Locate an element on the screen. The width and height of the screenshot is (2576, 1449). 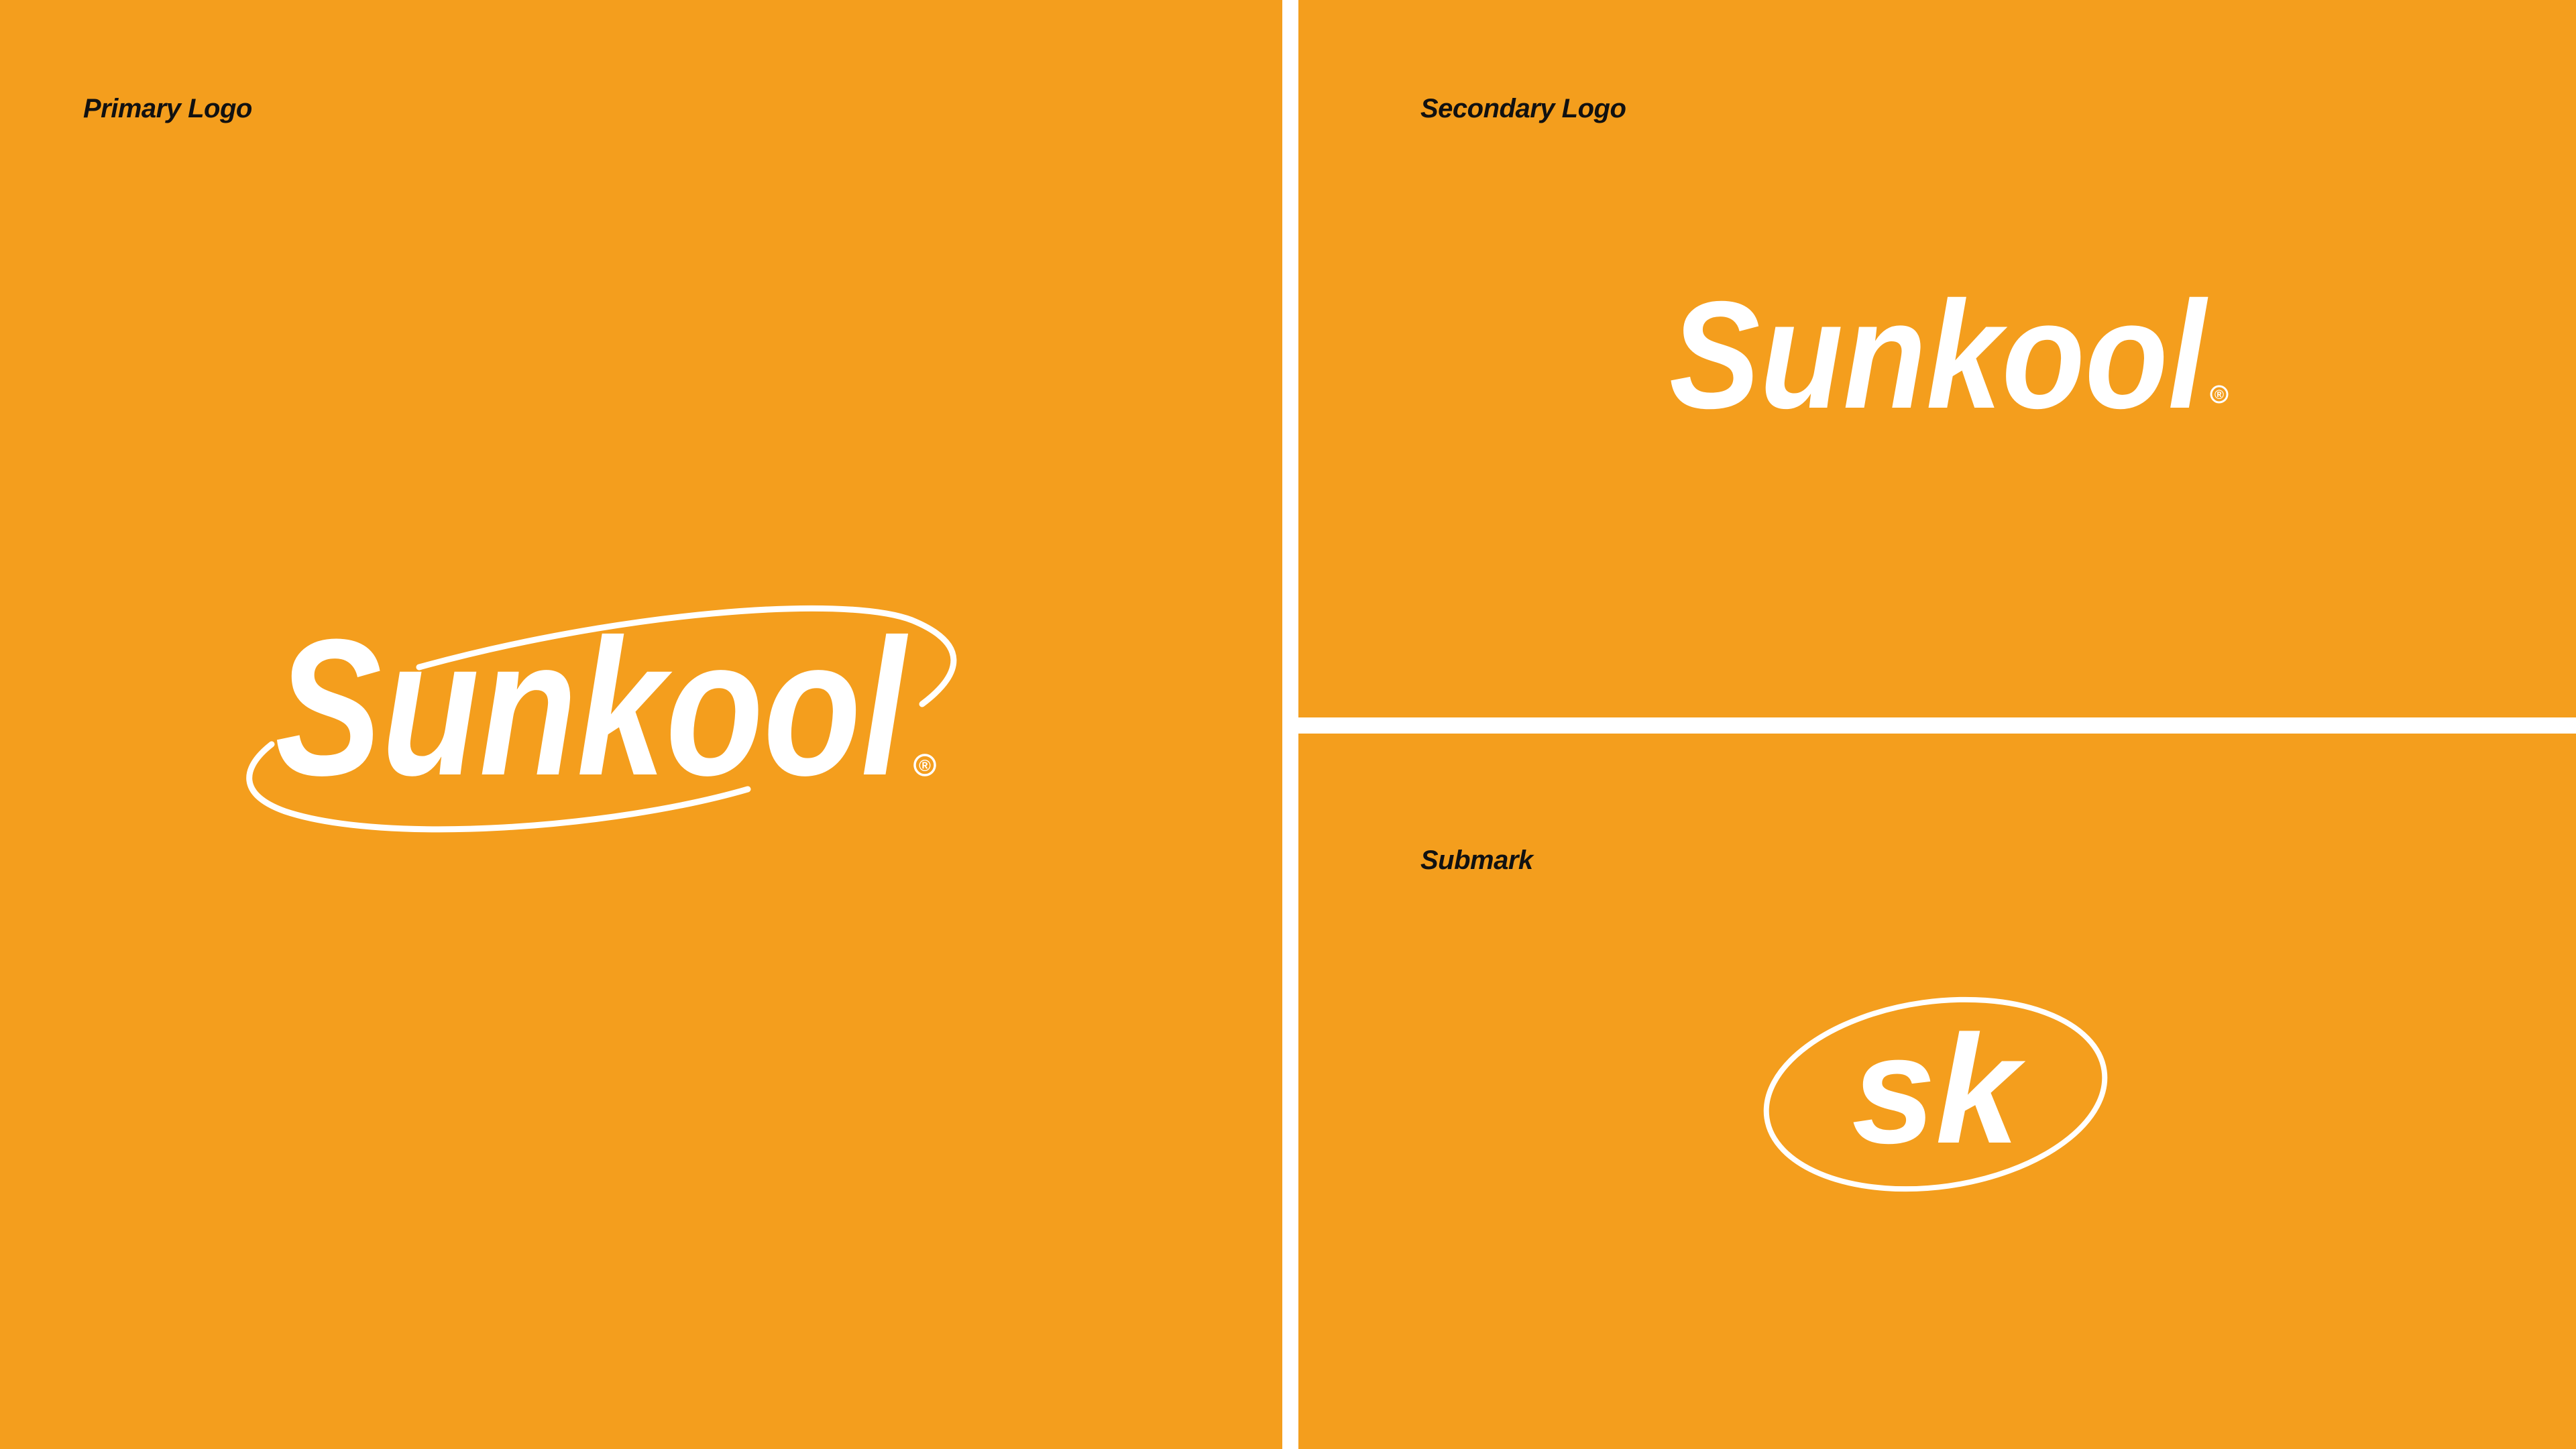
secondary-logo: Sunkool ® is located at coordinates (1949, 356).